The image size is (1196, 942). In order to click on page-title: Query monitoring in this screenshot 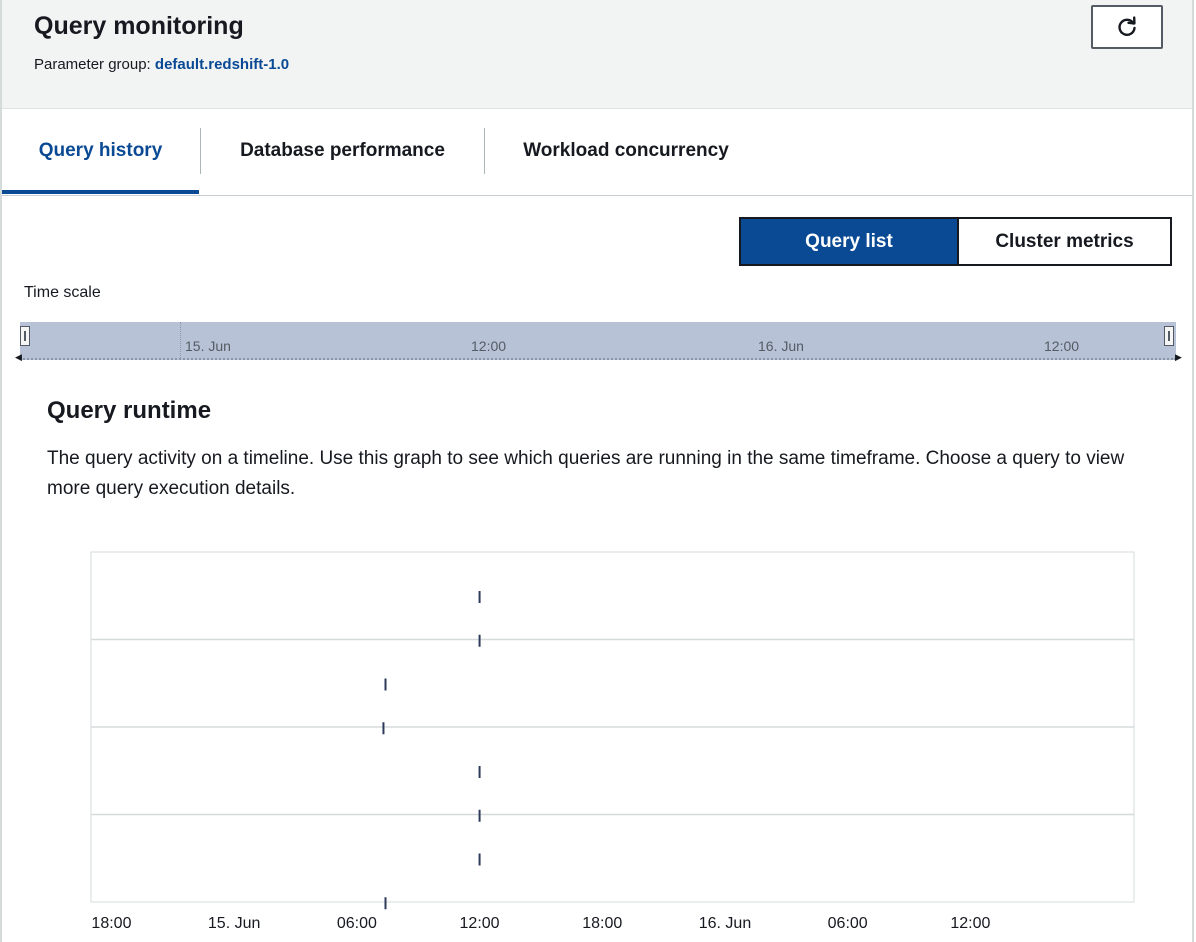, I will do `click(139, 26)`.